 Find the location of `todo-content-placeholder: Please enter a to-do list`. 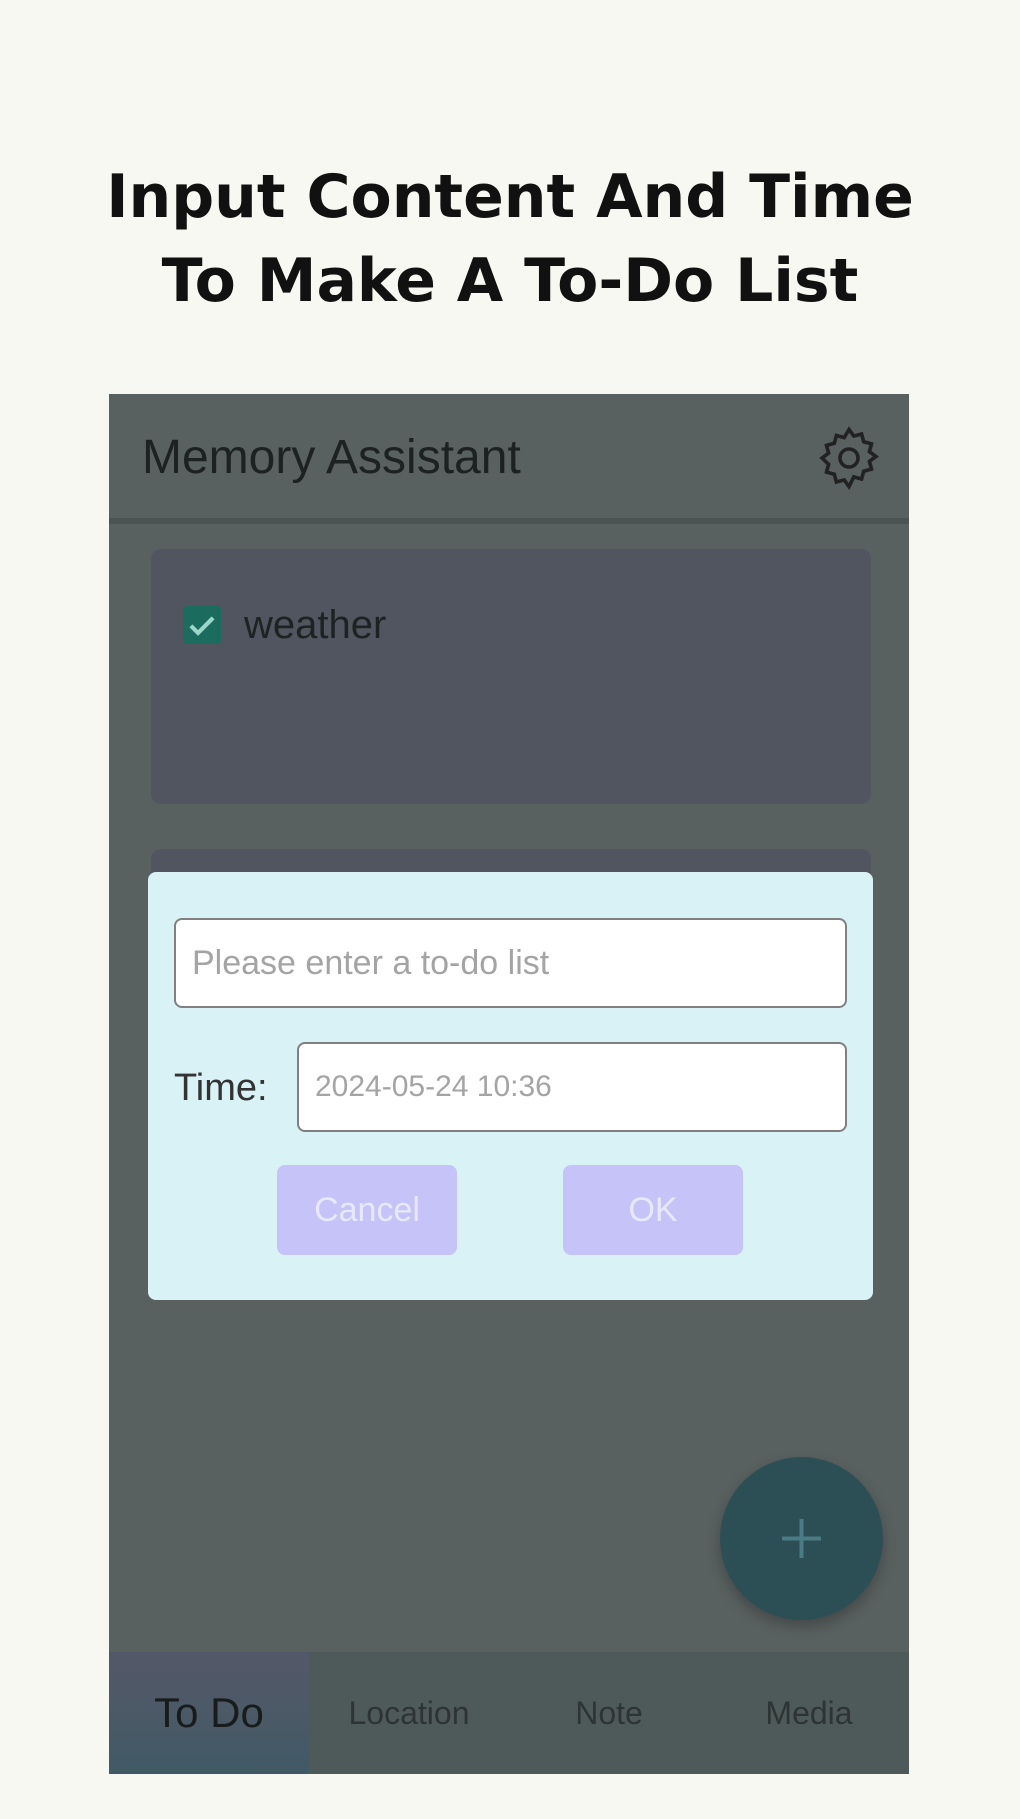

todo-content-placeholder: Please enter a to-do list is located at coordinates (371, 962).